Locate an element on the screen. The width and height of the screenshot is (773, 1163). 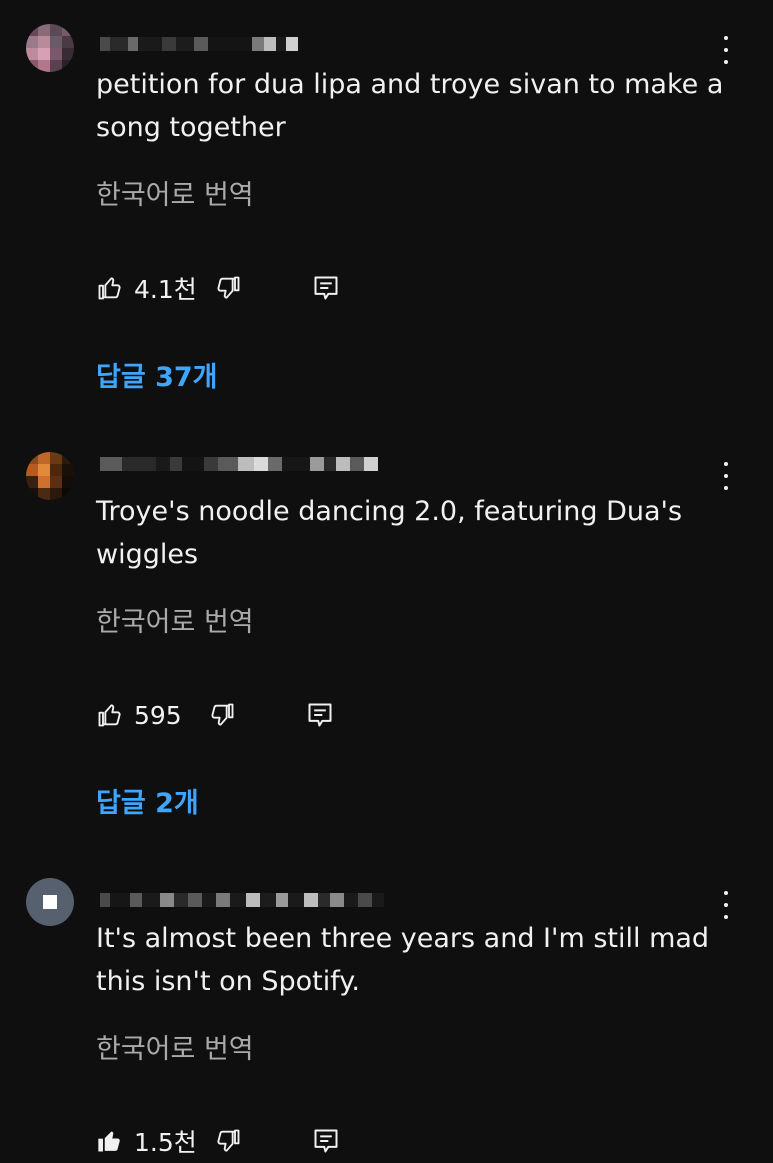
avatar-square is located at coordinates (50, 902).